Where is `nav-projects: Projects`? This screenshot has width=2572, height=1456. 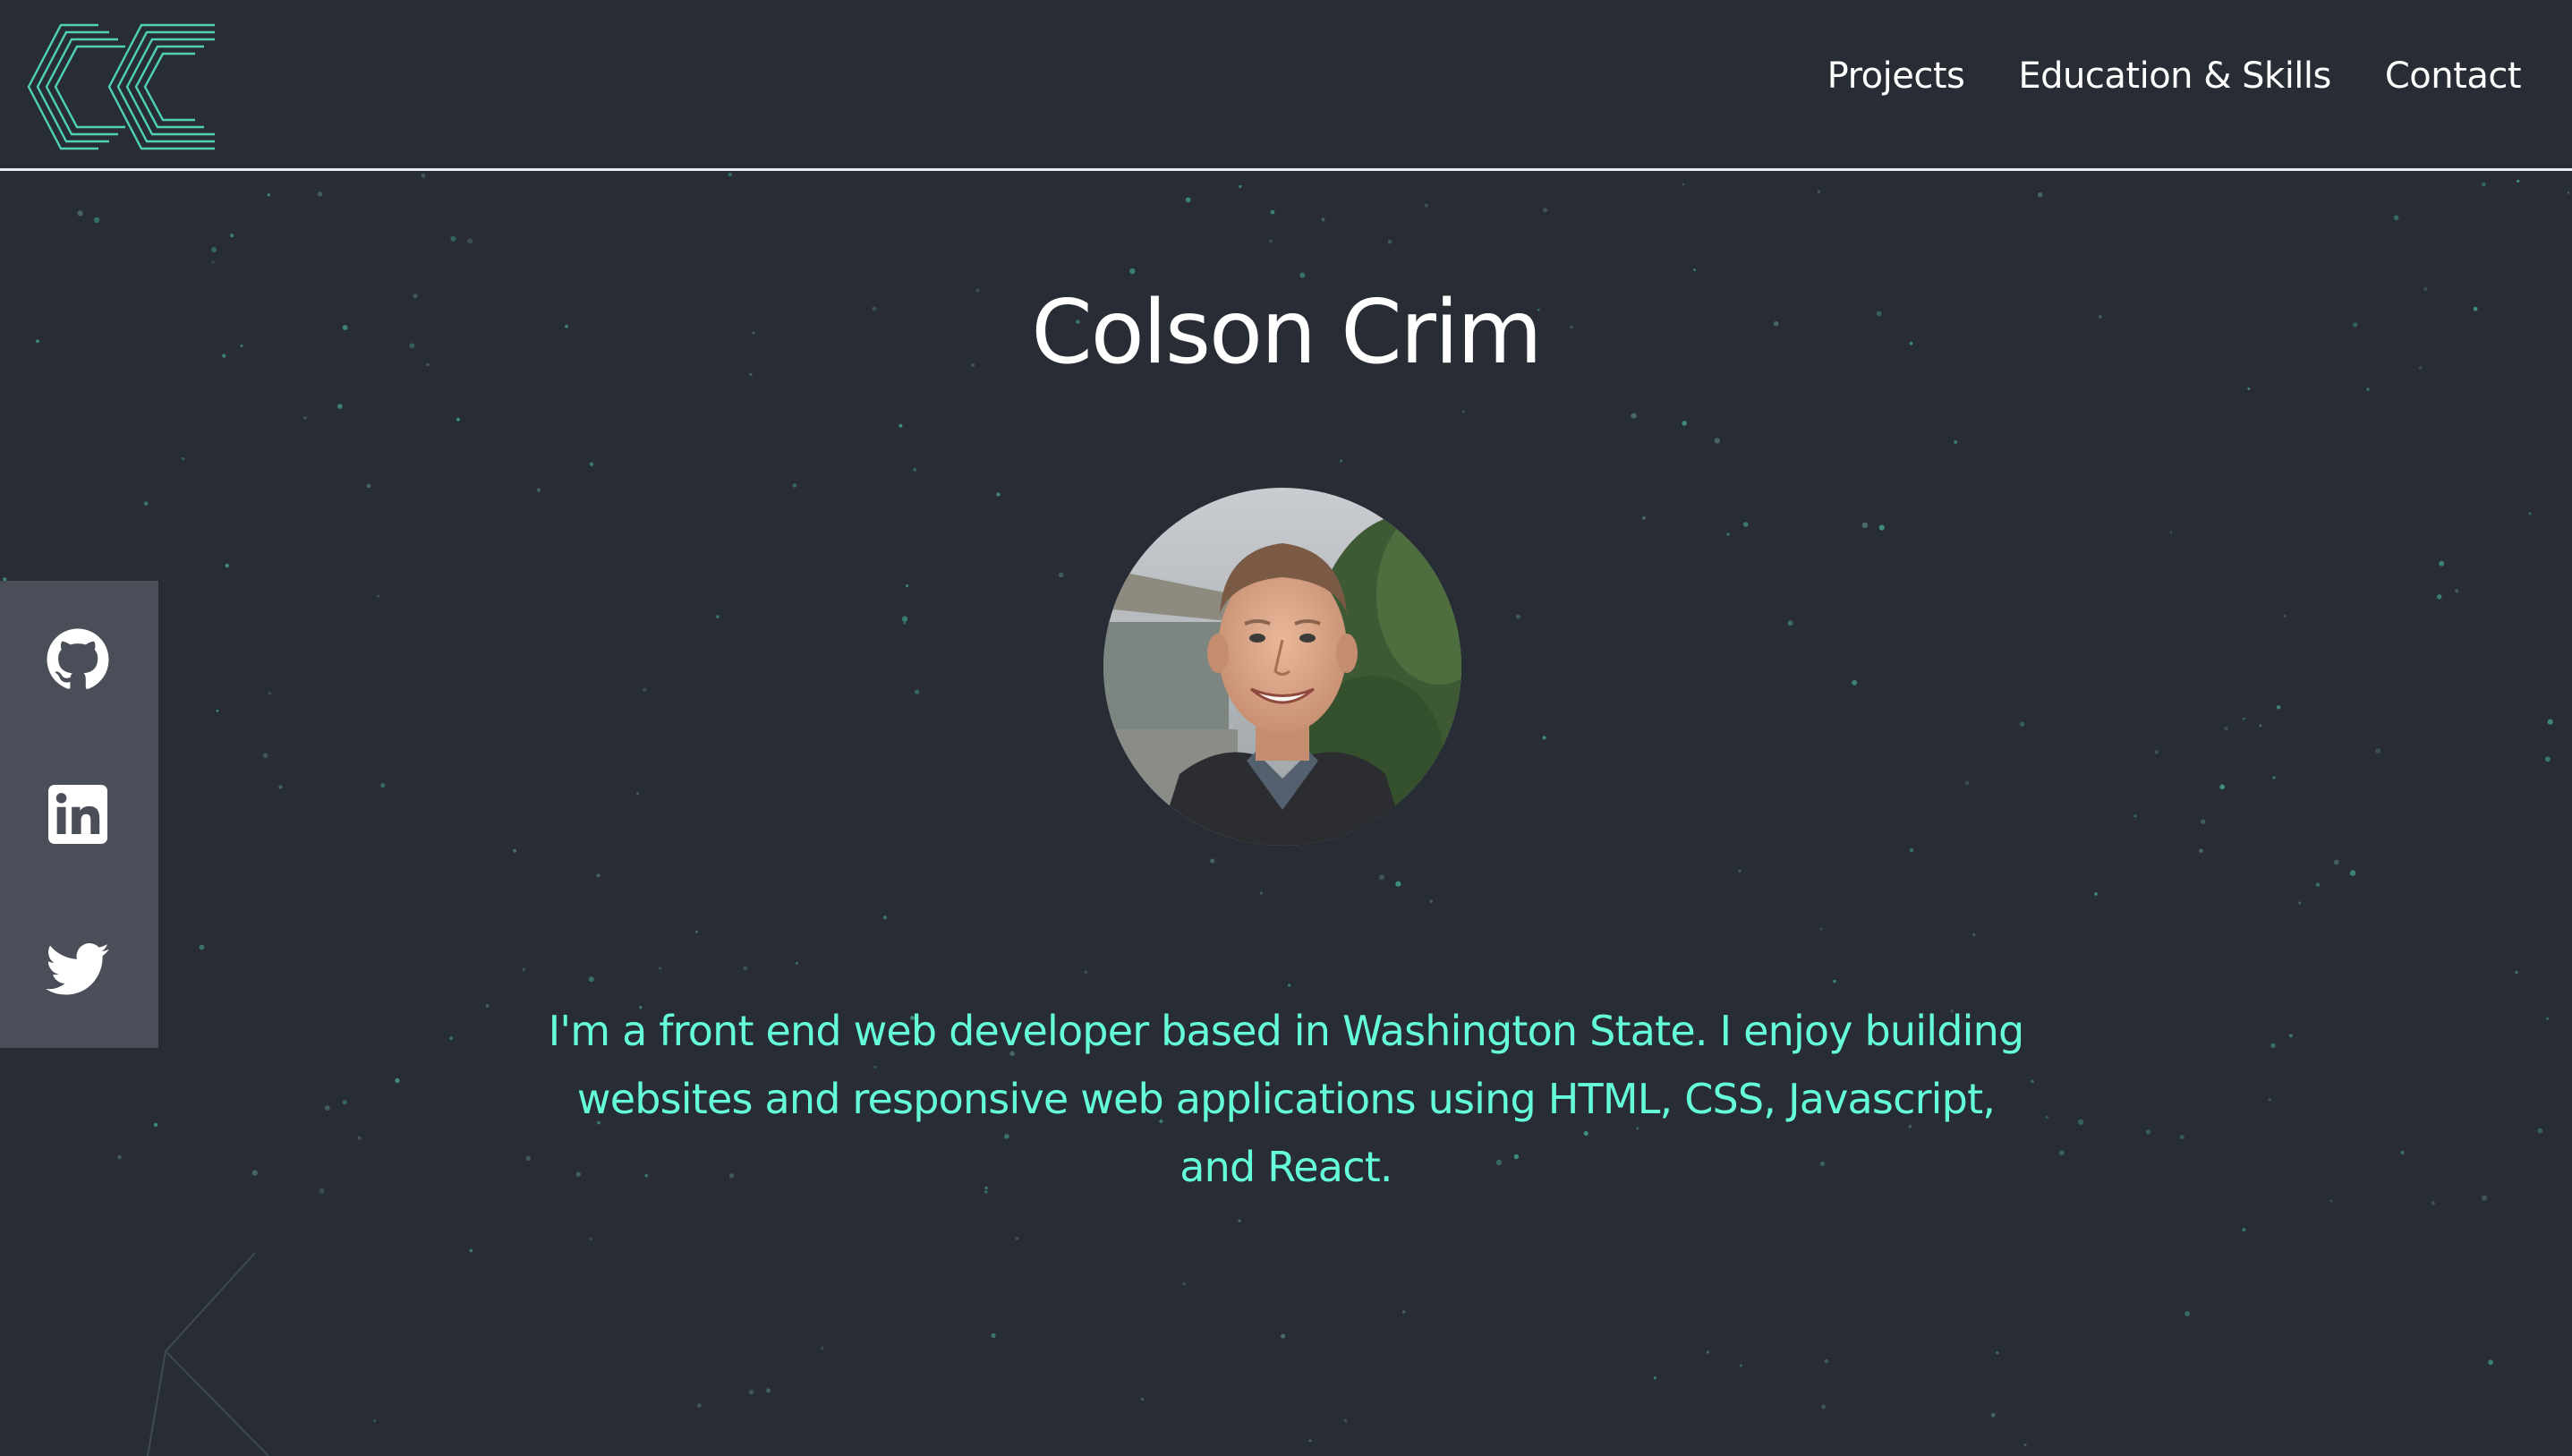
nav-projects: Projects is located at coordinates (1896, 76).